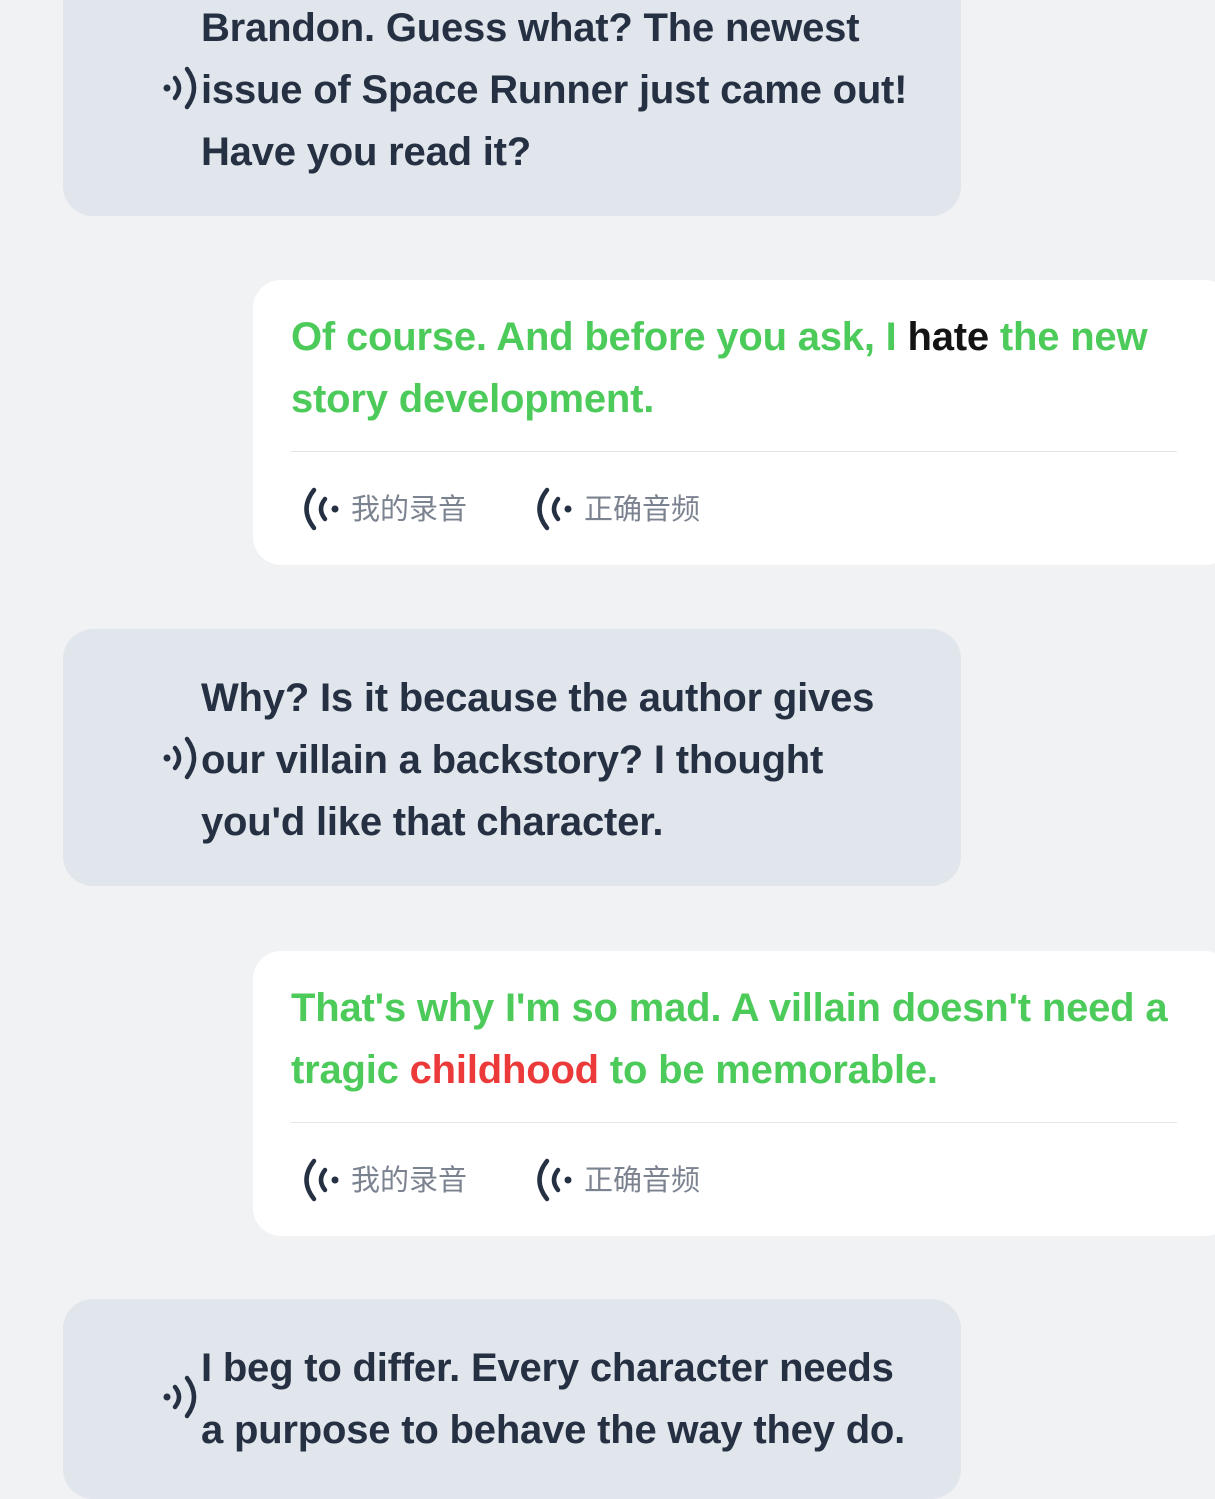 This screenshot has height=1499, width=1215. What do you see at coordinates (432, 822) in the screenshot?
I see `message-line: you'd like that character.` at bounding box center [432, 822].